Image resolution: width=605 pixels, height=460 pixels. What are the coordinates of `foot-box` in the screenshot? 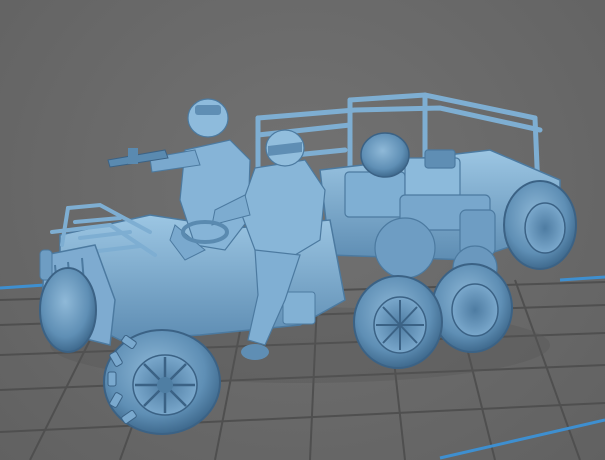 It's located at (299, 308).